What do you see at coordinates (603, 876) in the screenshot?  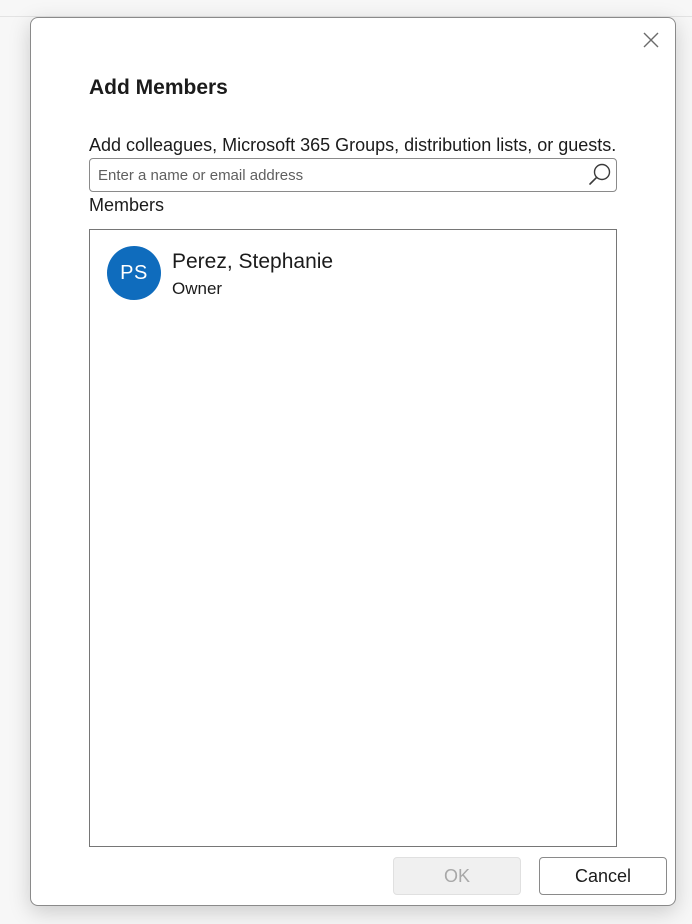 I see `cancel-button: Cancel` at bounding box center [603, 876].